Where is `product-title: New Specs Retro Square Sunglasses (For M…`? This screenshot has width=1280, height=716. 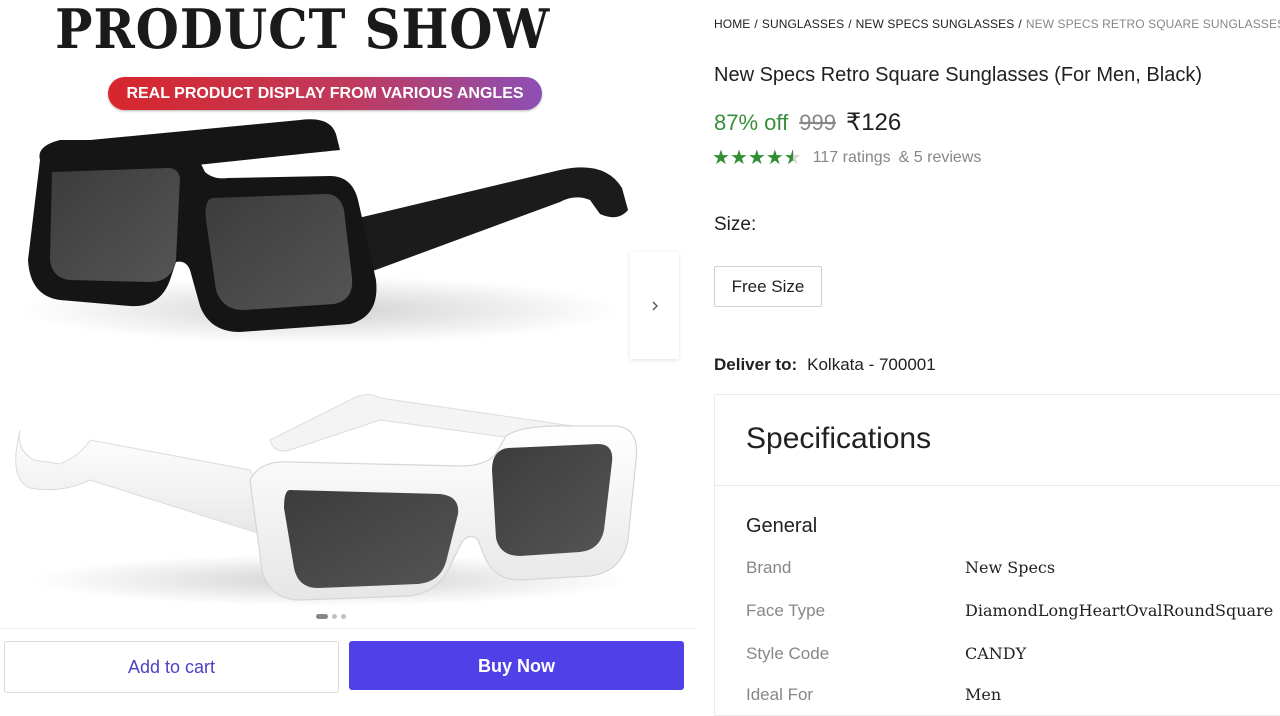 product-title: New Specs Retro Square Sunglasses (For M… is located at coordinates (958, 75).